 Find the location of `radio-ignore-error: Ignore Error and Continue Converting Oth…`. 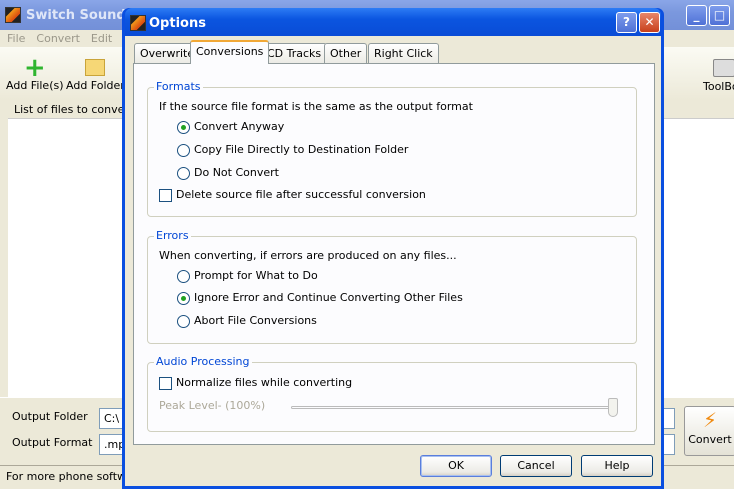

radio-ignore-error: Ignore Error and Continue Converting Oth… is located at coordinates (320, 298).